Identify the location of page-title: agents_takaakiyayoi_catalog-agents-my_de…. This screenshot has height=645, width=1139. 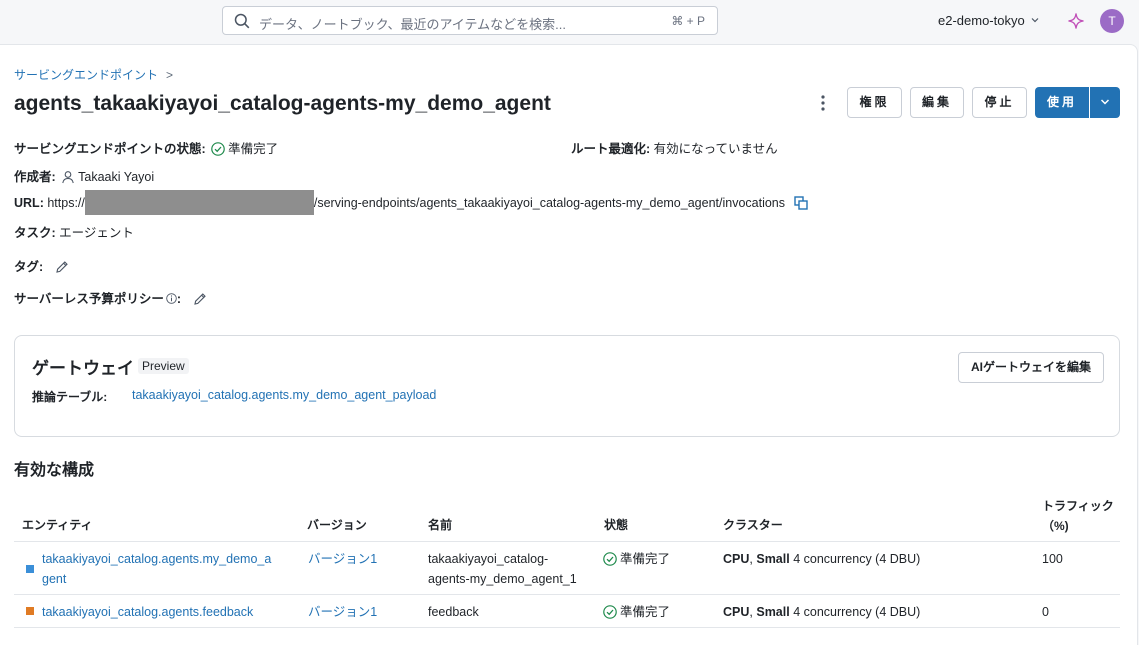
(282, 103).